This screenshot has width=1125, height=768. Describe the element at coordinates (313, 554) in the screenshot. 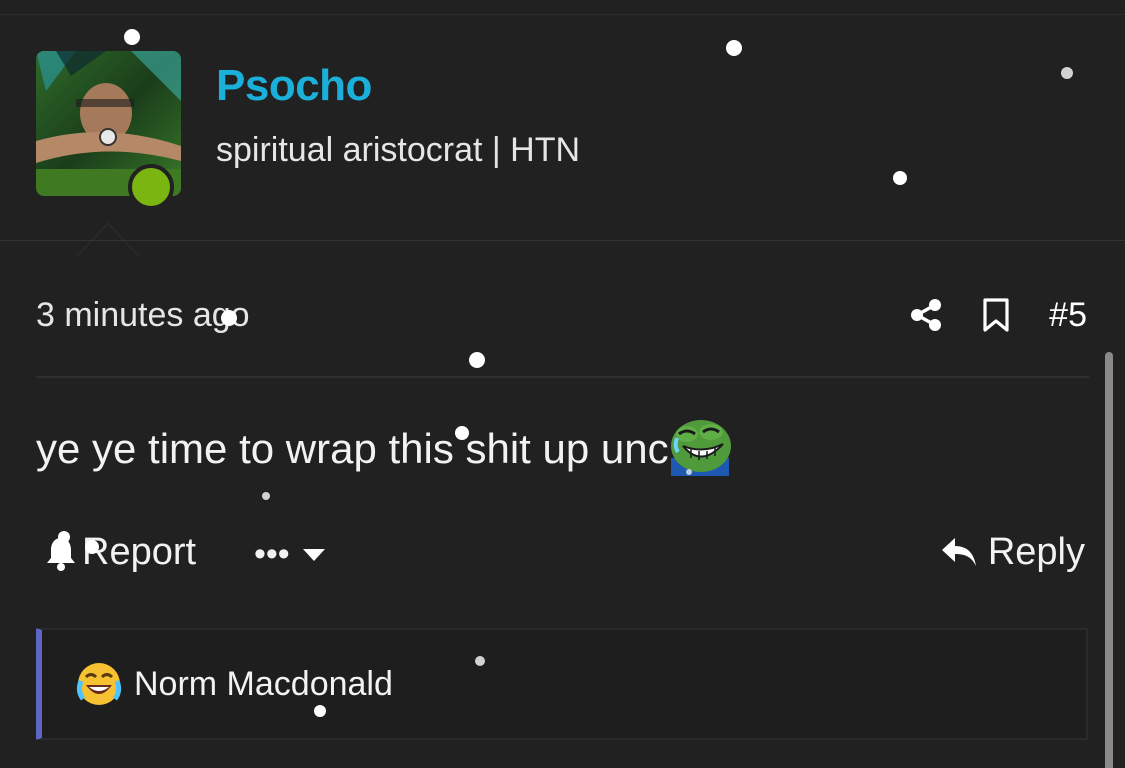

I see `caret-down-icon` at that location.